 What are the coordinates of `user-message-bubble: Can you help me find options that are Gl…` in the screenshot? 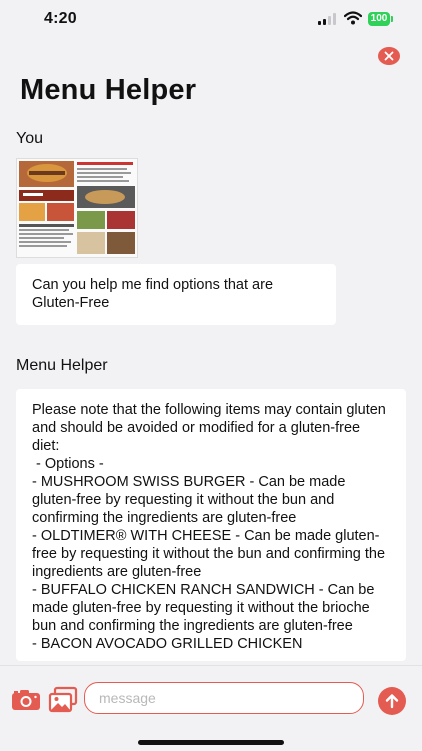 It's located at (176, 294).